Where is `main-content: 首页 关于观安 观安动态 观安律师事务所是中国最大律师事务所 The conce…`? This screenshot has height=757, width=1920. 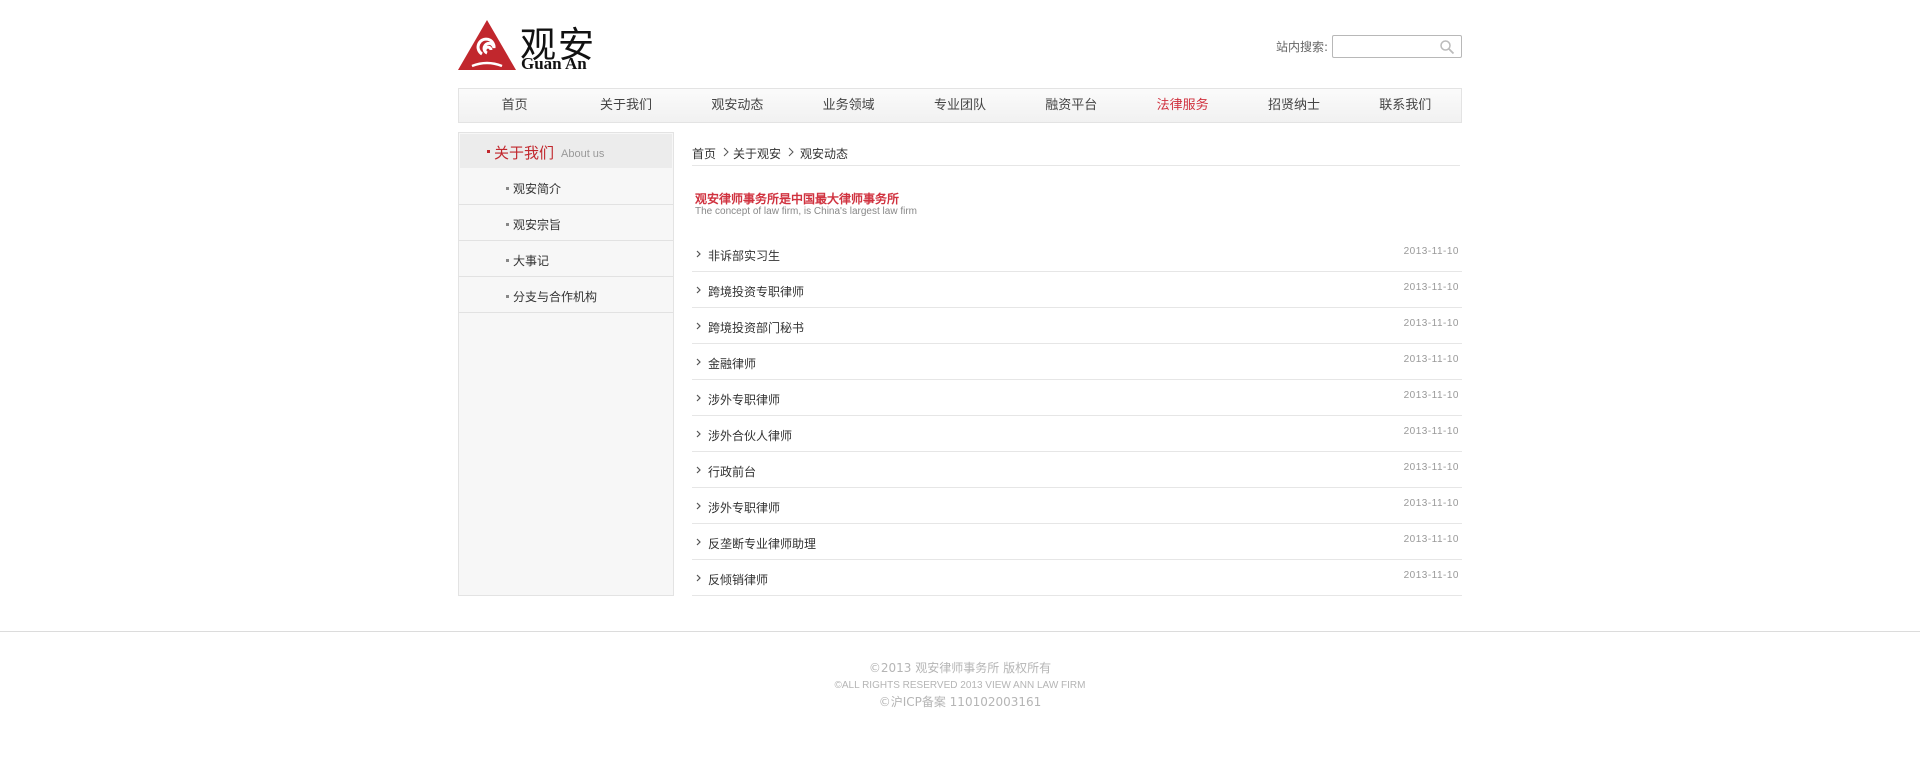
main-content: 首页 关于观安 观安动态 观安律师事务所是中国最大律师事务所 The conce… is located at coordinates (1076, 174).